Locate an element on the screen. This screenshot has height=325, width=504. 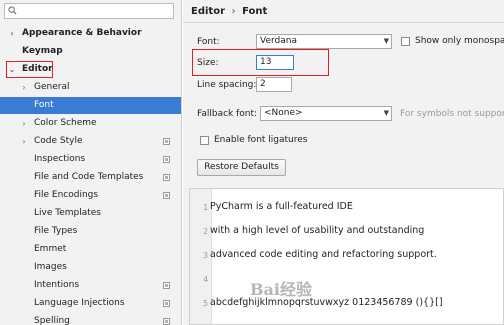
fallback-font-hint: For symbols not supported is located at coordinates (452, 114).